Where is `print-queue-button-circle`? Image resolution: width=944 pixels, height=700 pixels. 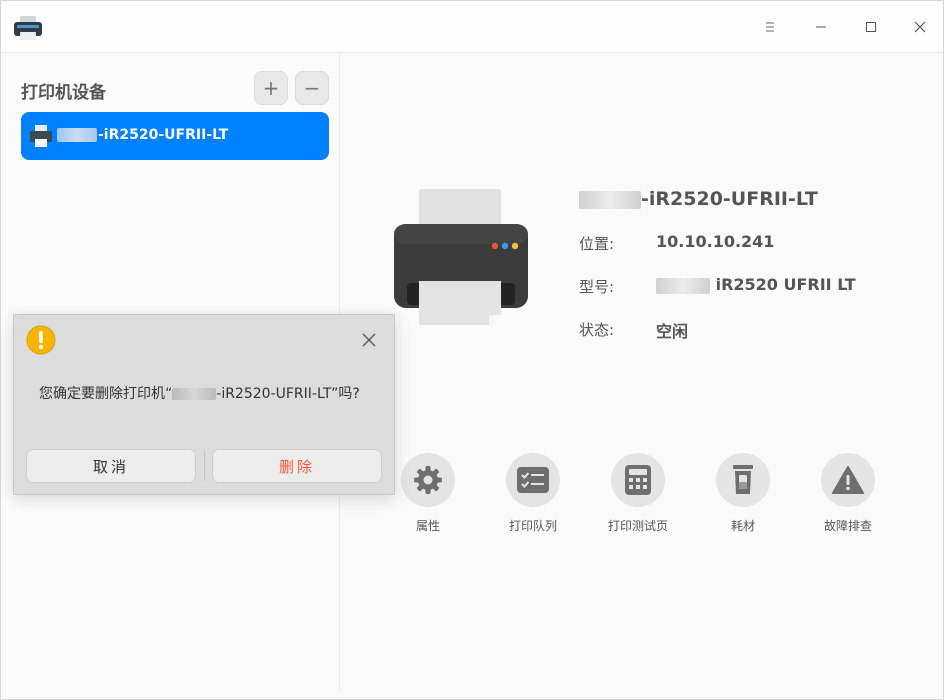 print-queue-button-circle is located at coordinates (533, 480).